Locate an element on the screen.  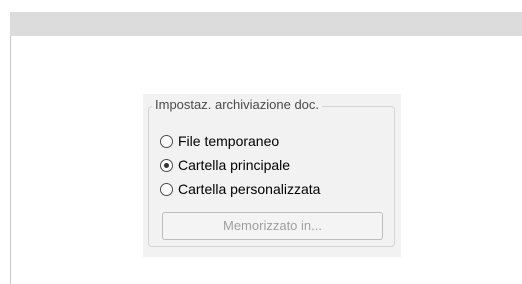
radio-selected-dot is located at coordinates (166, 165).